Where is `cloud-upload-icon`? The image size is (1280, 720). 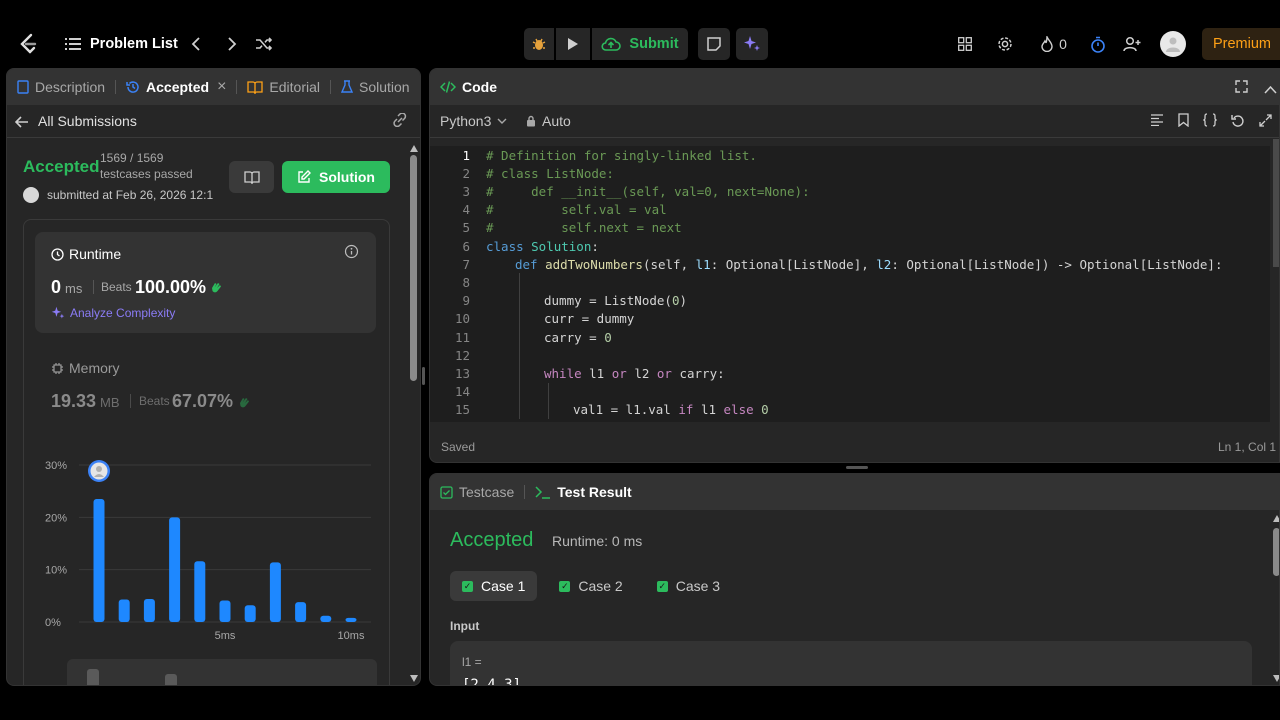
cloud-upload-icon is located at coordinates (611, 44).